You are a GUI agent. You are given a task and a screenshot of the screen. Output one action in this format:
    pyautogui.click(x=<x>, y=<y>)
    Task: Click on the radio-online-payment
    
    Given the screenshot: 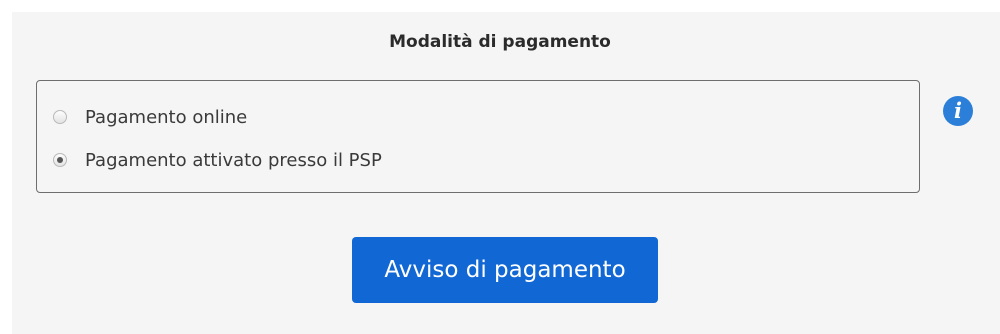 What is the action you would take?
    pyautogui.click(x=60, y=117)
    